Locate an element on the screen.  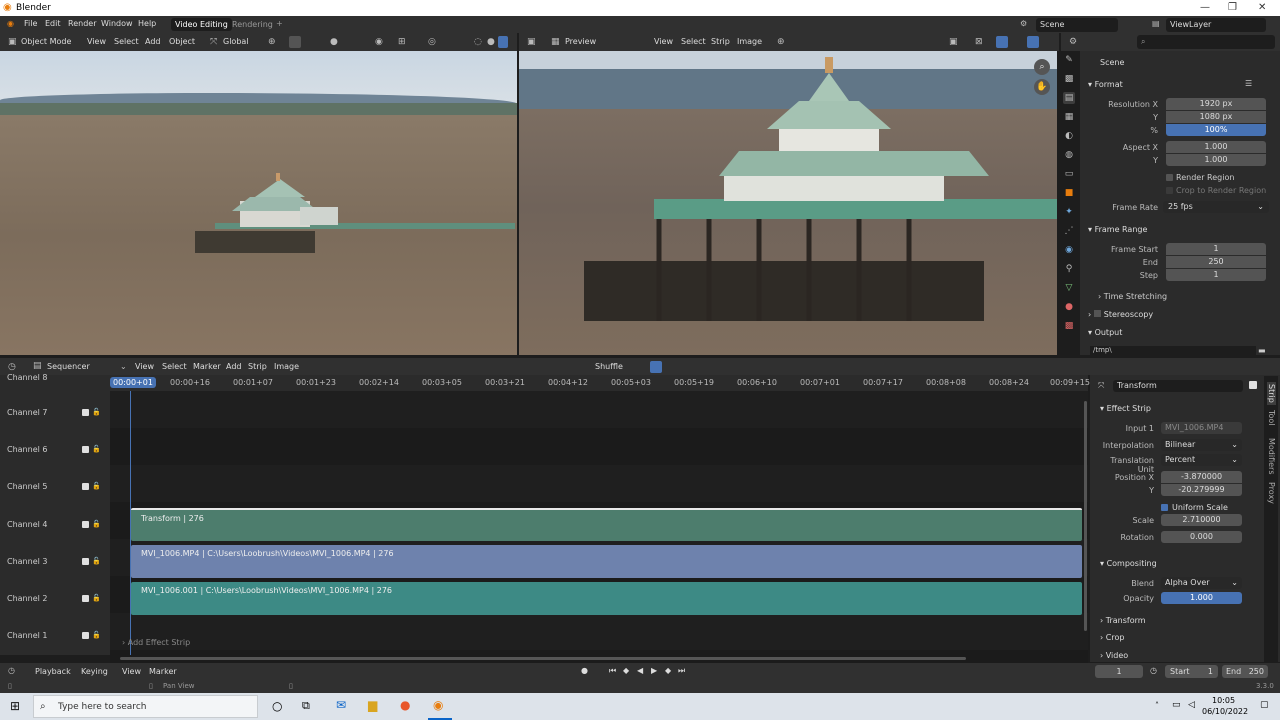
sequencer-mode-dropdown: Sequencer is located at coordinates (68, 366).